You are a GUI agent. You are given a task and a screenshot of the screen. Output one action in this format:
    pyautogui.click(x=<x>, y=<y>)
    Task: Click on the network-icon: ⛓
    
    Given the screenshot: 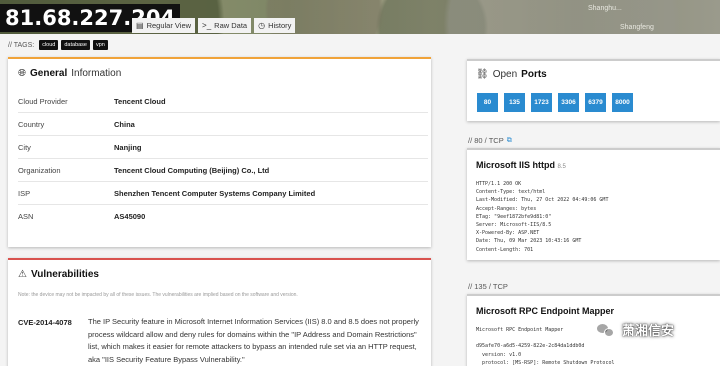 What is the action you would take?
    pyautogui.click(x=482, y=74)
    